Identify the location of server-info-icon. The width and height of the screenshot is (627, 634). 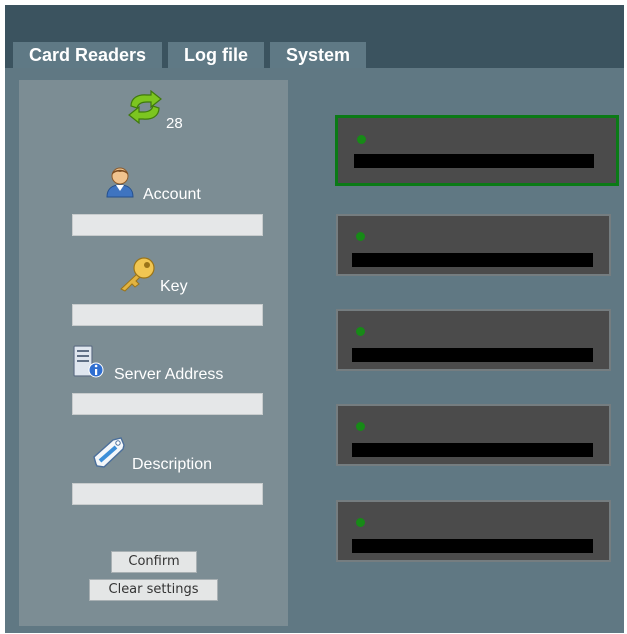
(88, 361).